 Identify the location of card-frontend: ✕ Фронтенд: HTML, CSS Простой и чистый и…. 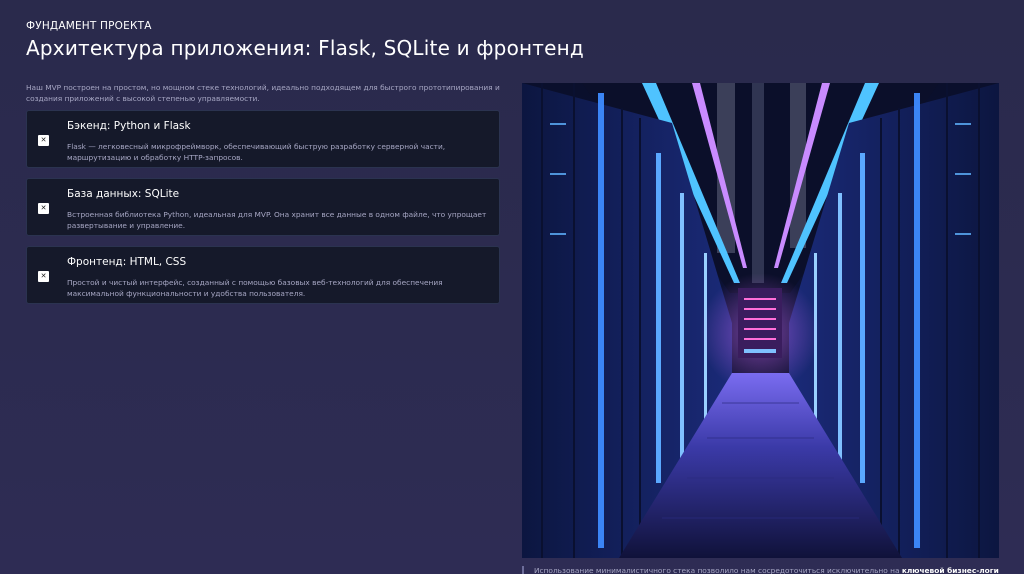
(263, 275).